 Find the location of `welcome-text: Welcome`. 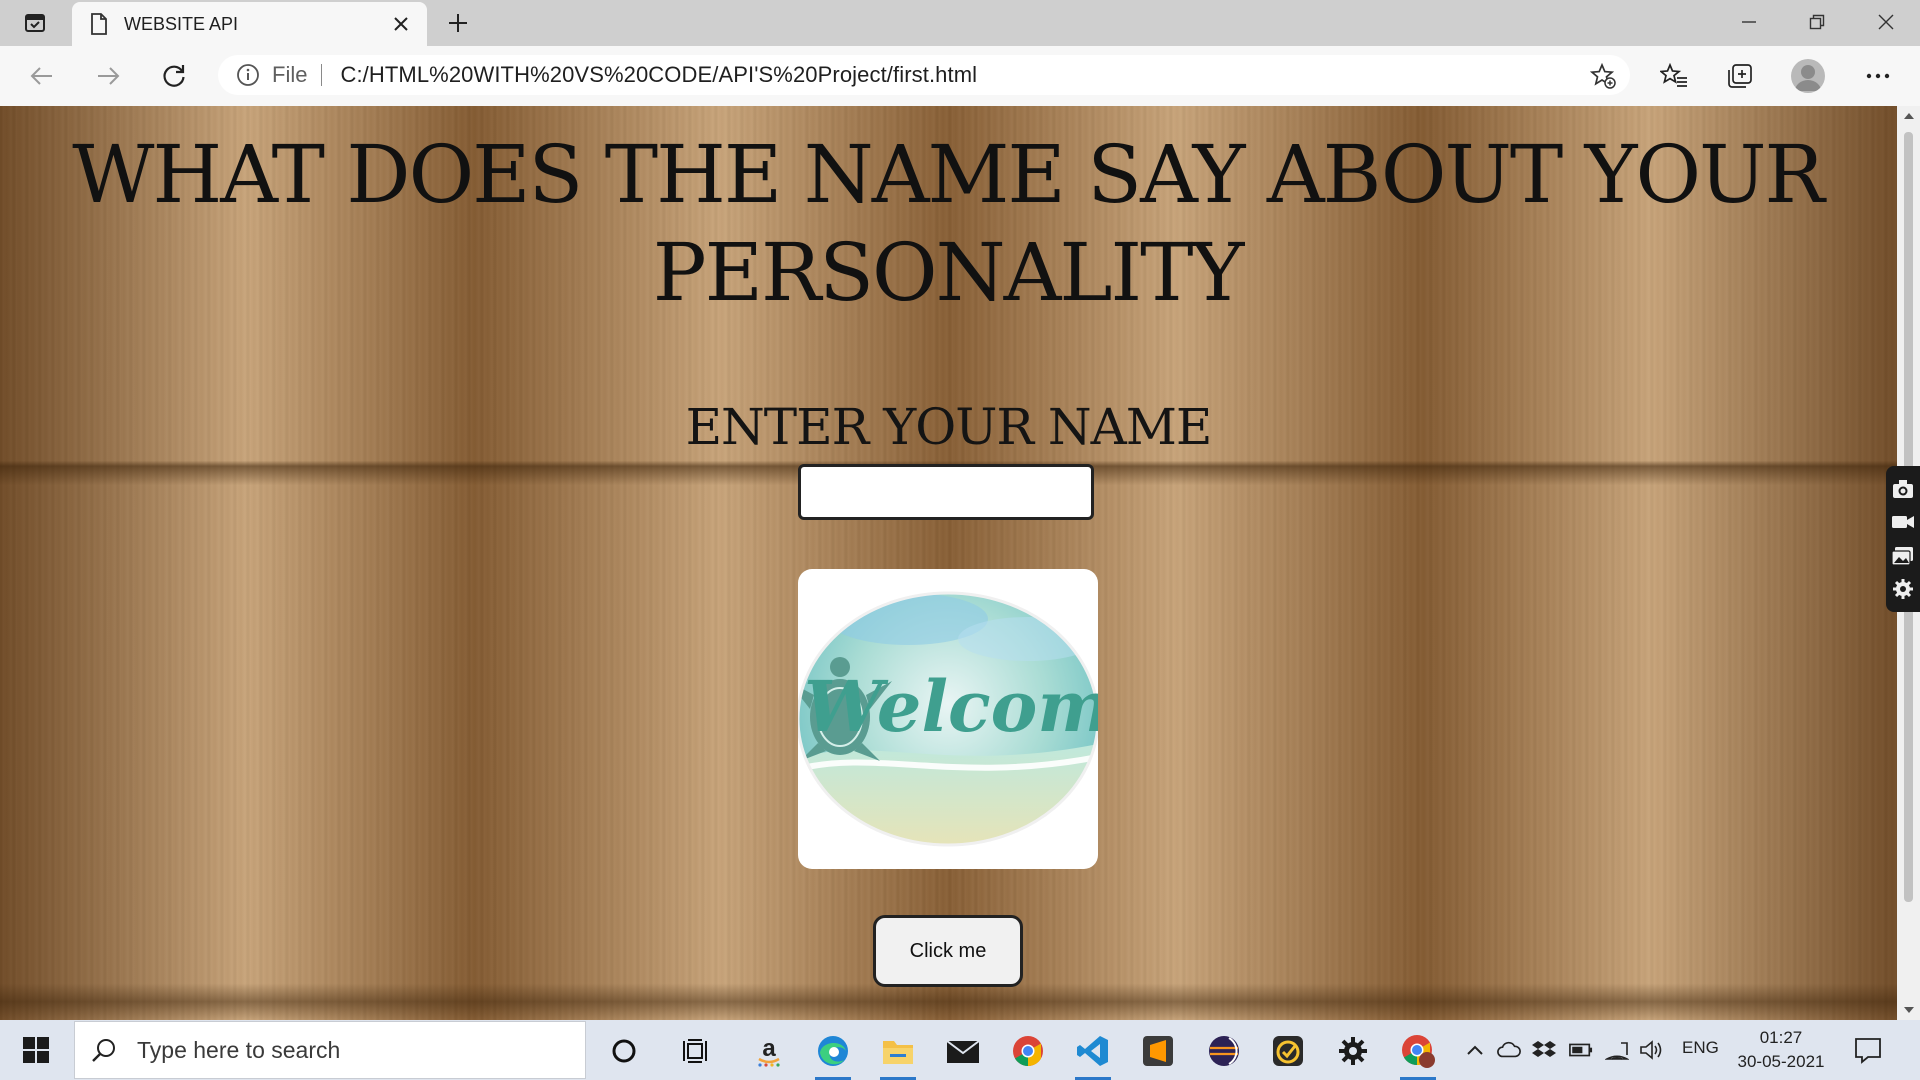

welcome-text: Welcome is located at coordinates (951, 706).